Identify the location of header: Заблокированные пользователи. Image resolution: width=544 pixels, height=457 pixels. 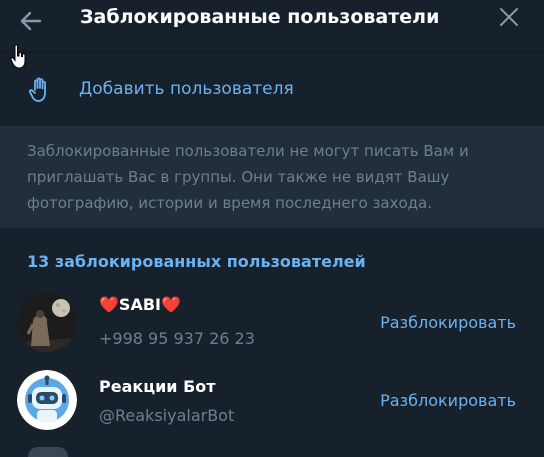
(272, 26).